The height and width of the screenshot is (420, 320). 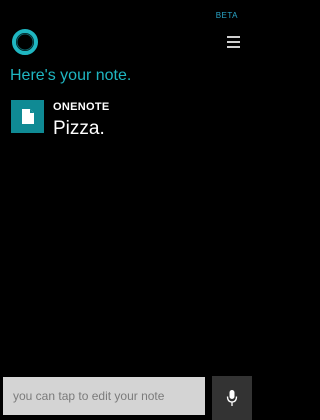 What do you see at coordinates (126, 120) in the screenshot?
I see `note-card: ONENOTE Pizza.` at bounding box center [126, 120].